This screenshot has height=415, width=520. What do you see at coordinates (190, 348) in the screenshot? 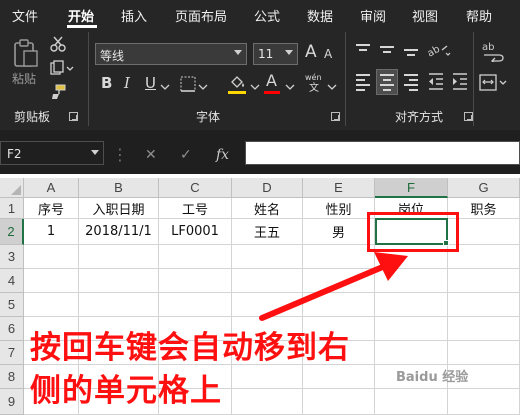
I see `annotation-text-line-1: 按回车键会自动移到右` at bounding box center [190, 348].